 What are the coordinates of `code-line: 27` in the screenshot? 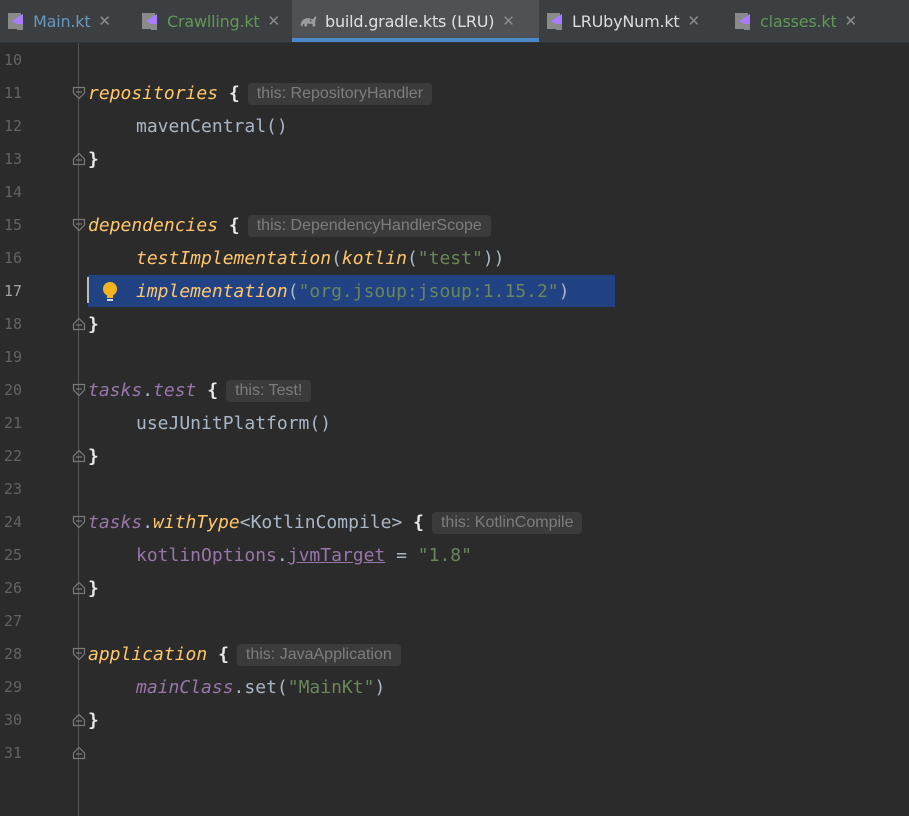 It's located at (454, 621).